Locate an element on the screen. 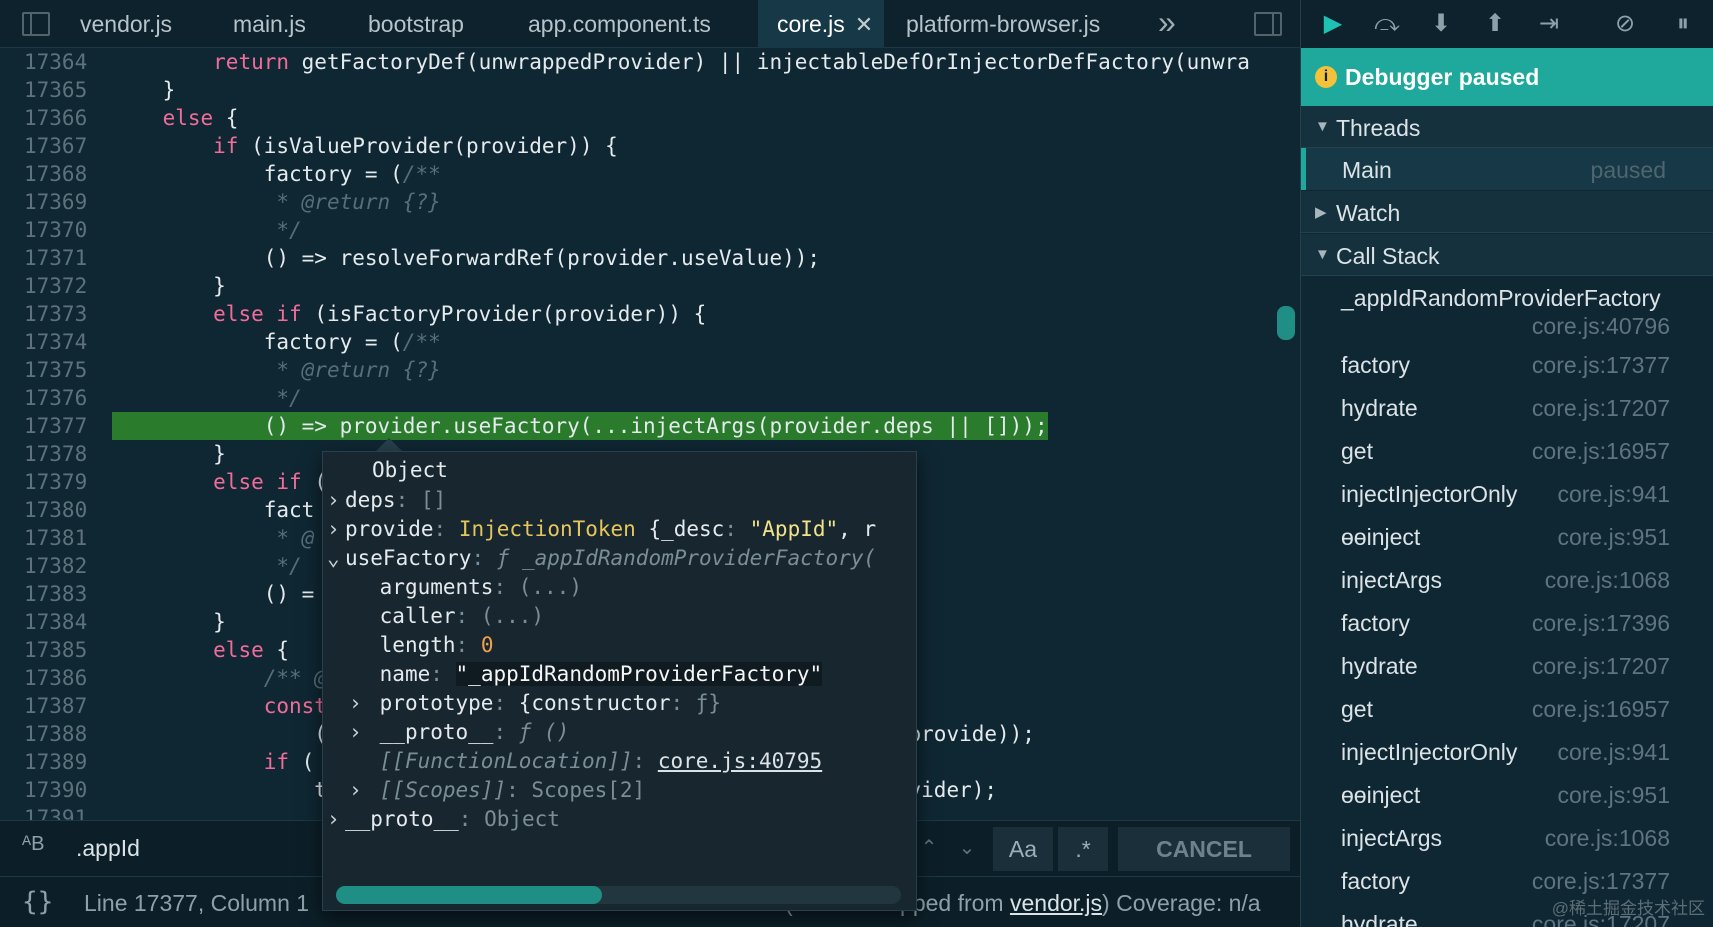 This screenshot has width=1713, height=927. code-line: 17368 factory = (/** is located at coordinates (650, 174).